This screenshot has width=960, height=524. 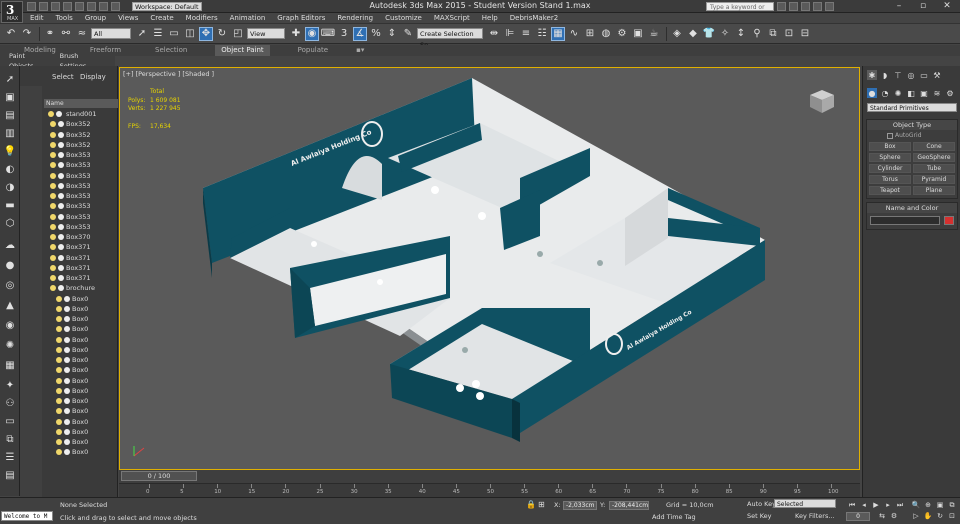 I want to click on particles-icon: ✦, so click(x=10, y=385).